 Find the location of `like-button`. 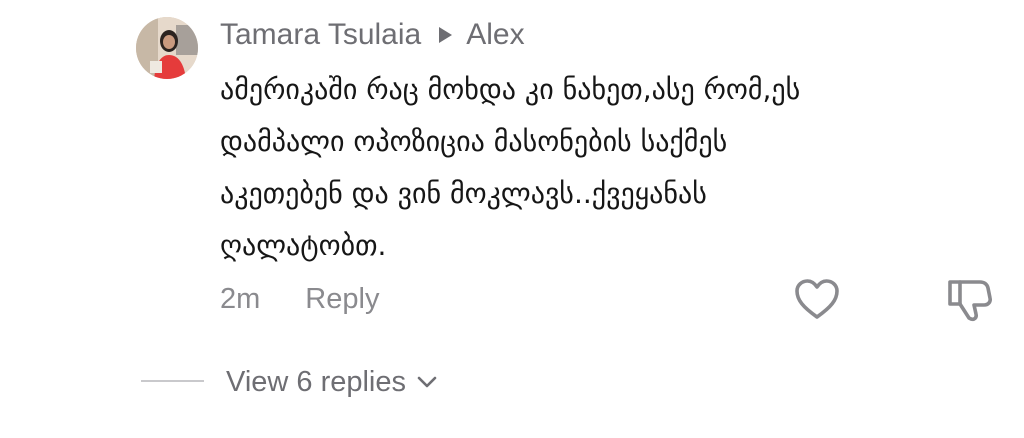

like-button is located at coordinates (817, 299).